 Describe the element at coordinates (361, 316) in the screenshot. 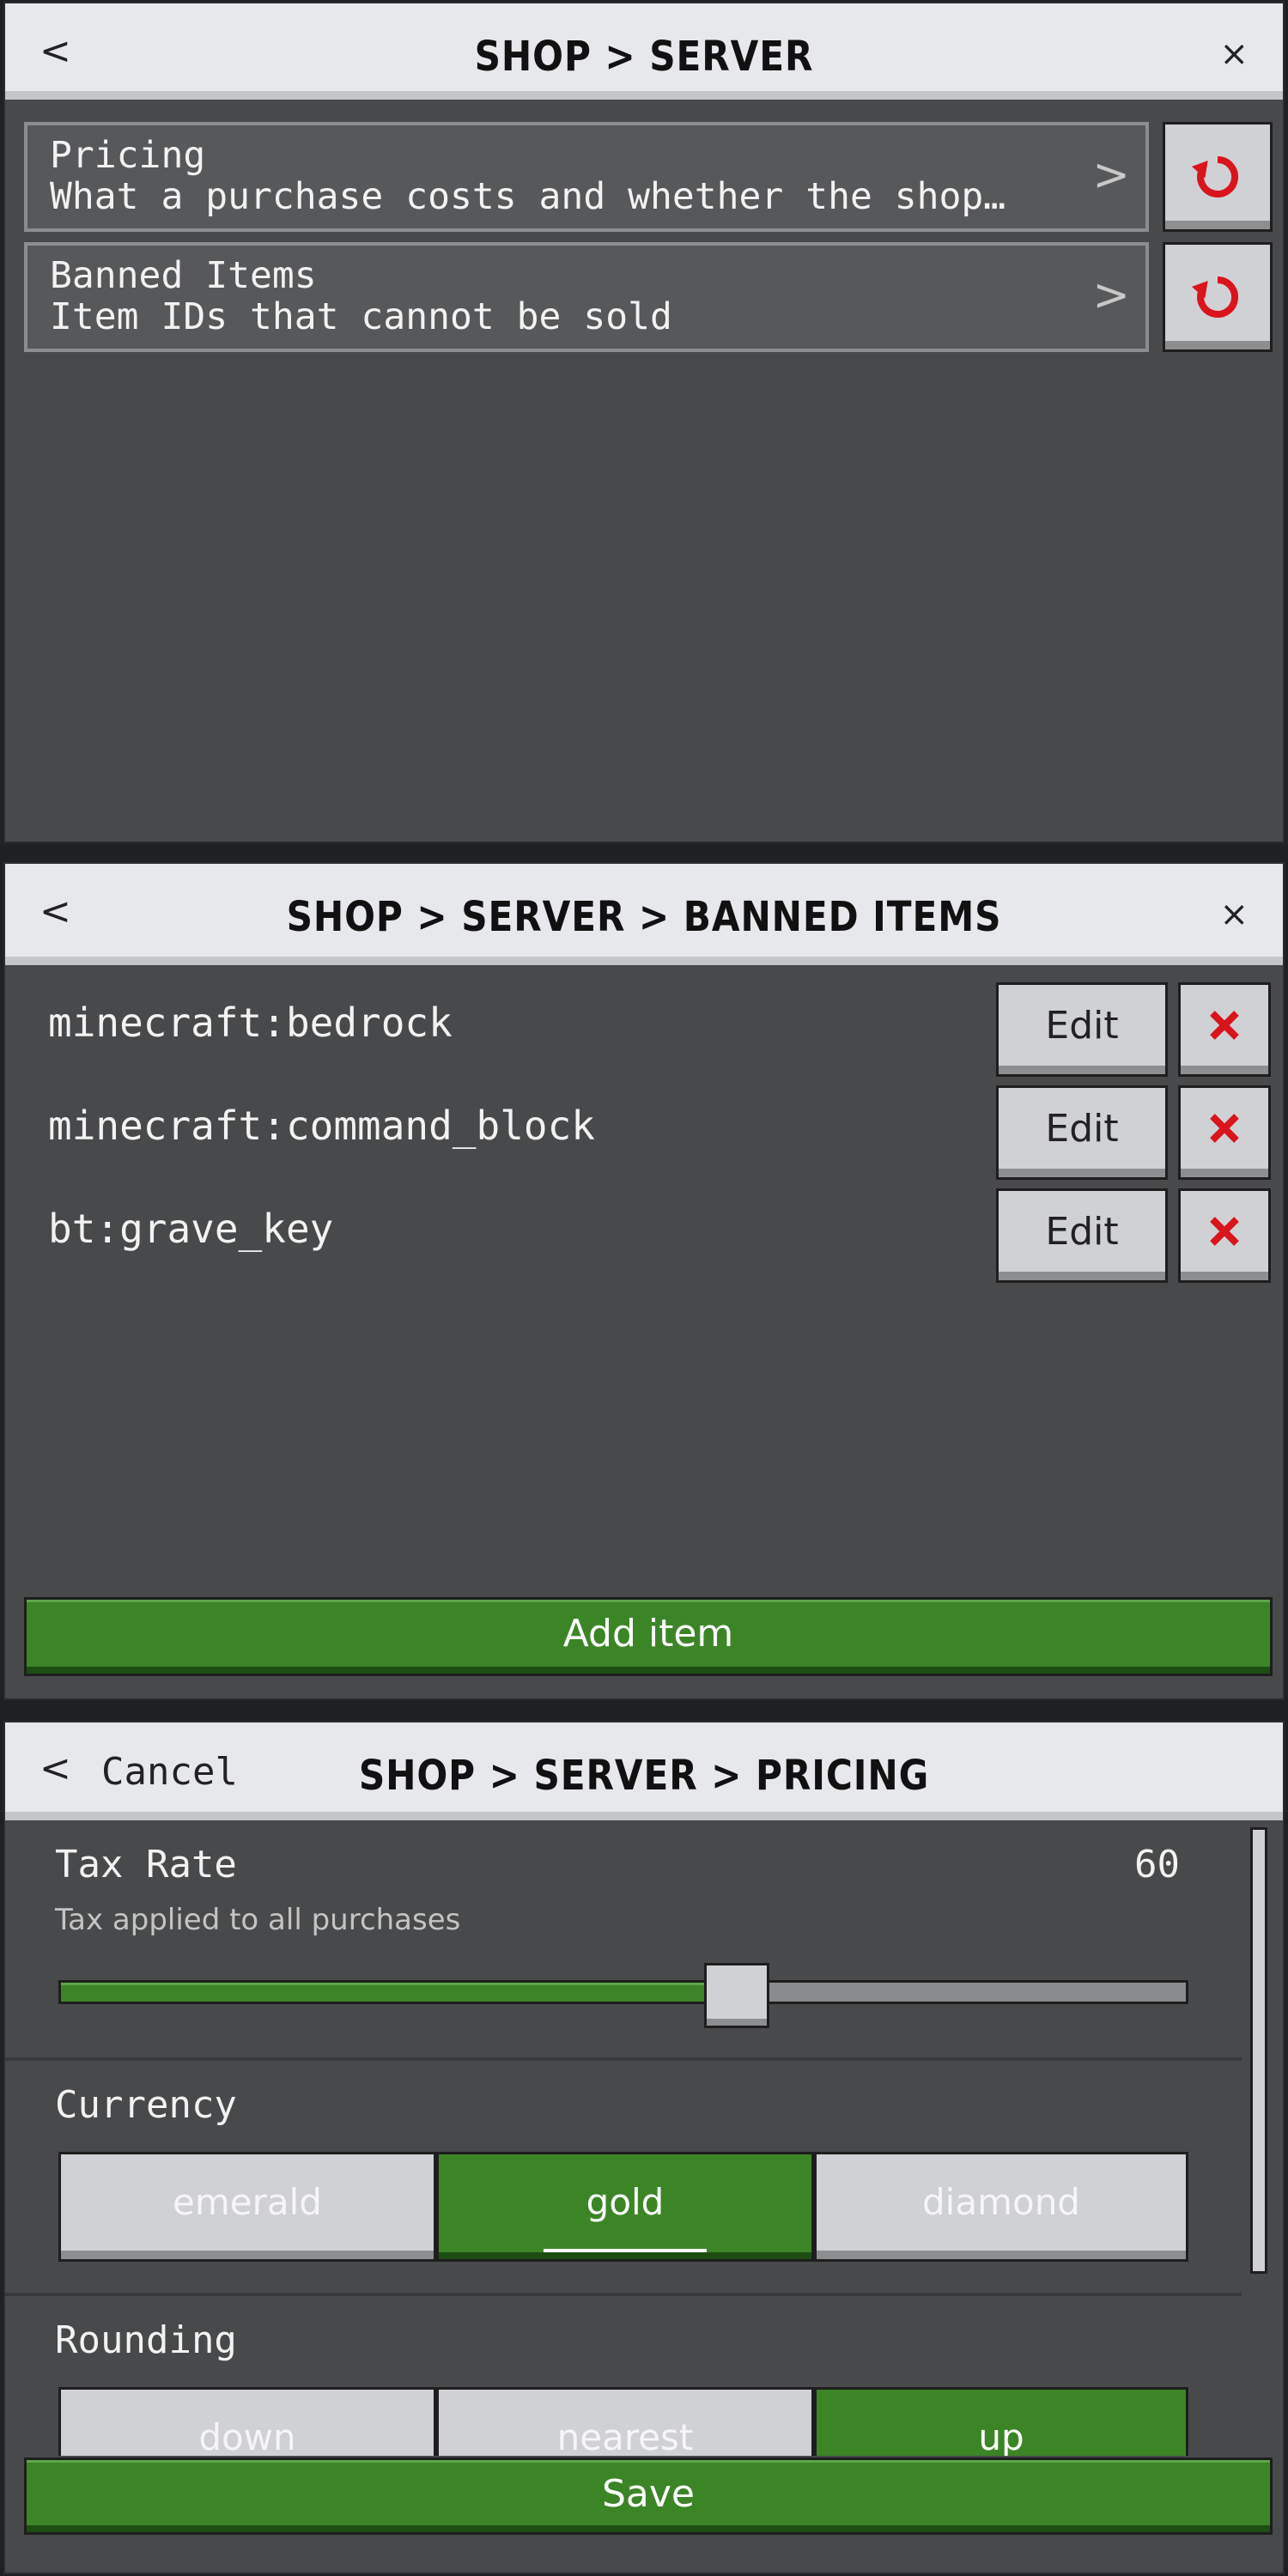

I see `category-subtitle: Item IDs that cannot be sold` at that location.